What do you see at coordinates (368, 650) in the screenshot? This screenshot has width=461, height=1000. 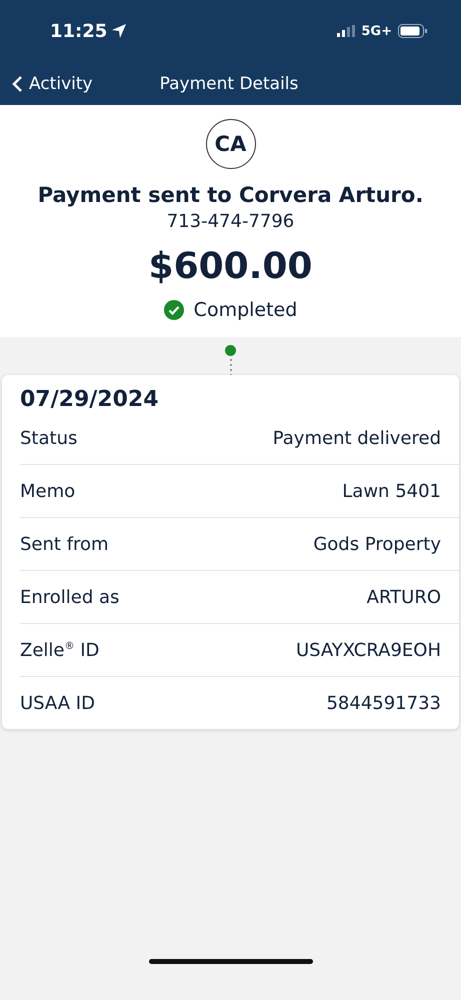 I see `detail-value: USAYXCRA9EOH` at bounding box center [368, 650].